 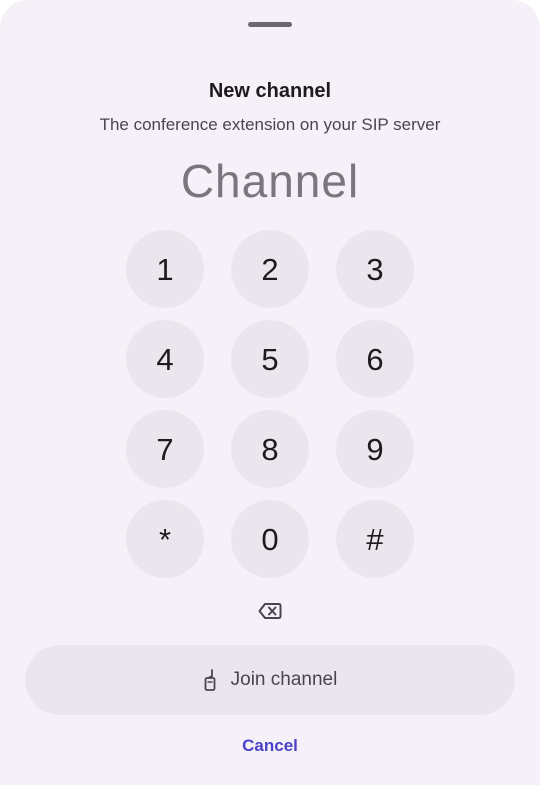 I want to click on key-8: 8, so click(x=270, y=449).